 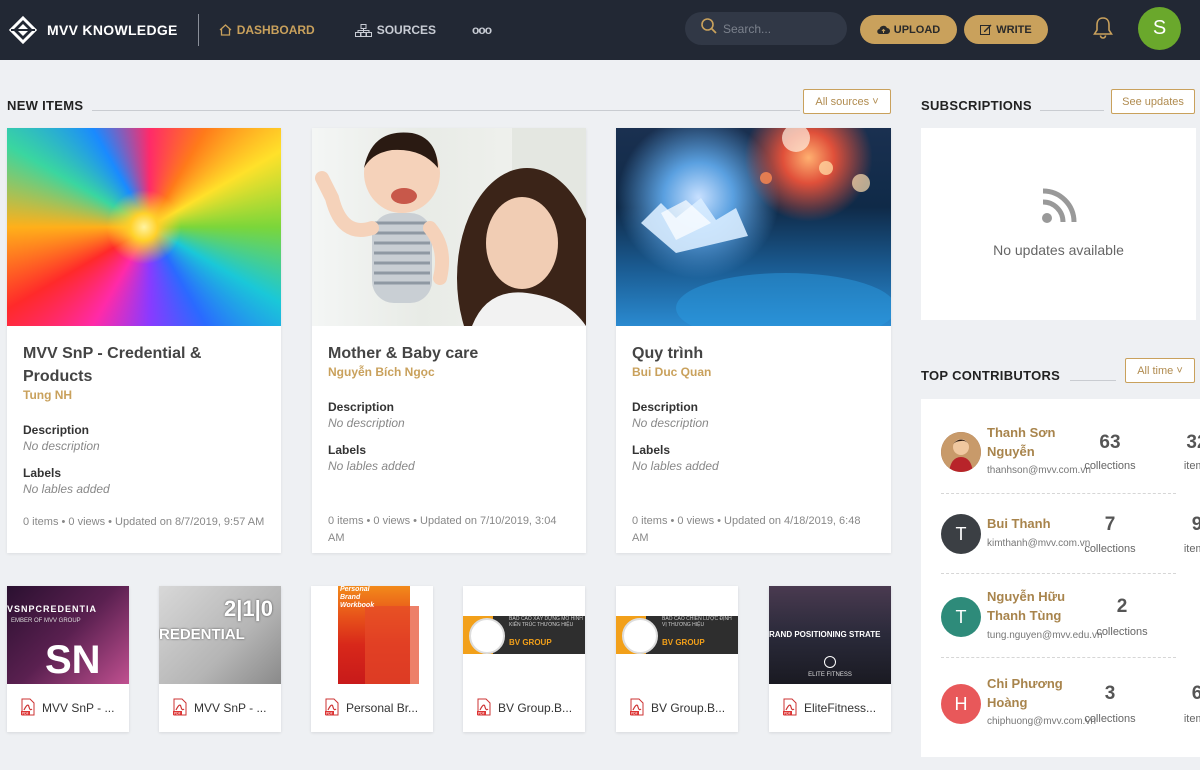 I want to click on card-title: Quy trình, so click(x=753, y=353).